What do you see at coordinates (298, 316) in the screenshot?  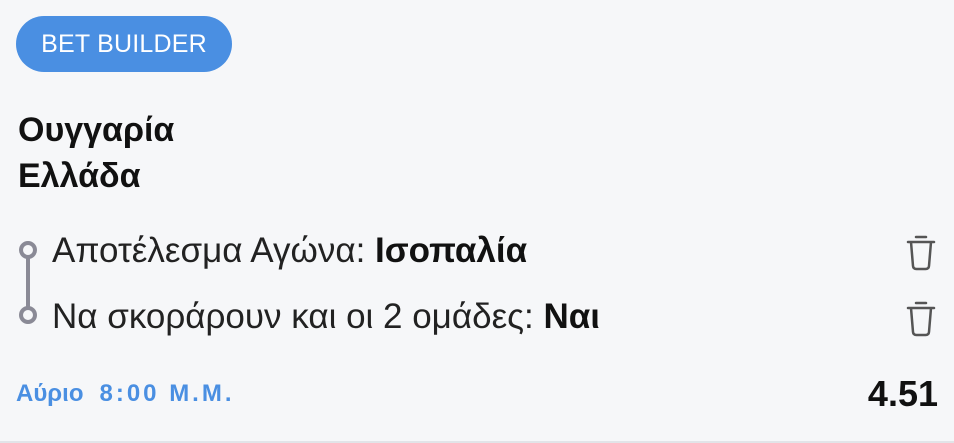 I see `selection-market: Να σκοράρουν και οι 2 ομάδες:` at bounding box center [298, 316].